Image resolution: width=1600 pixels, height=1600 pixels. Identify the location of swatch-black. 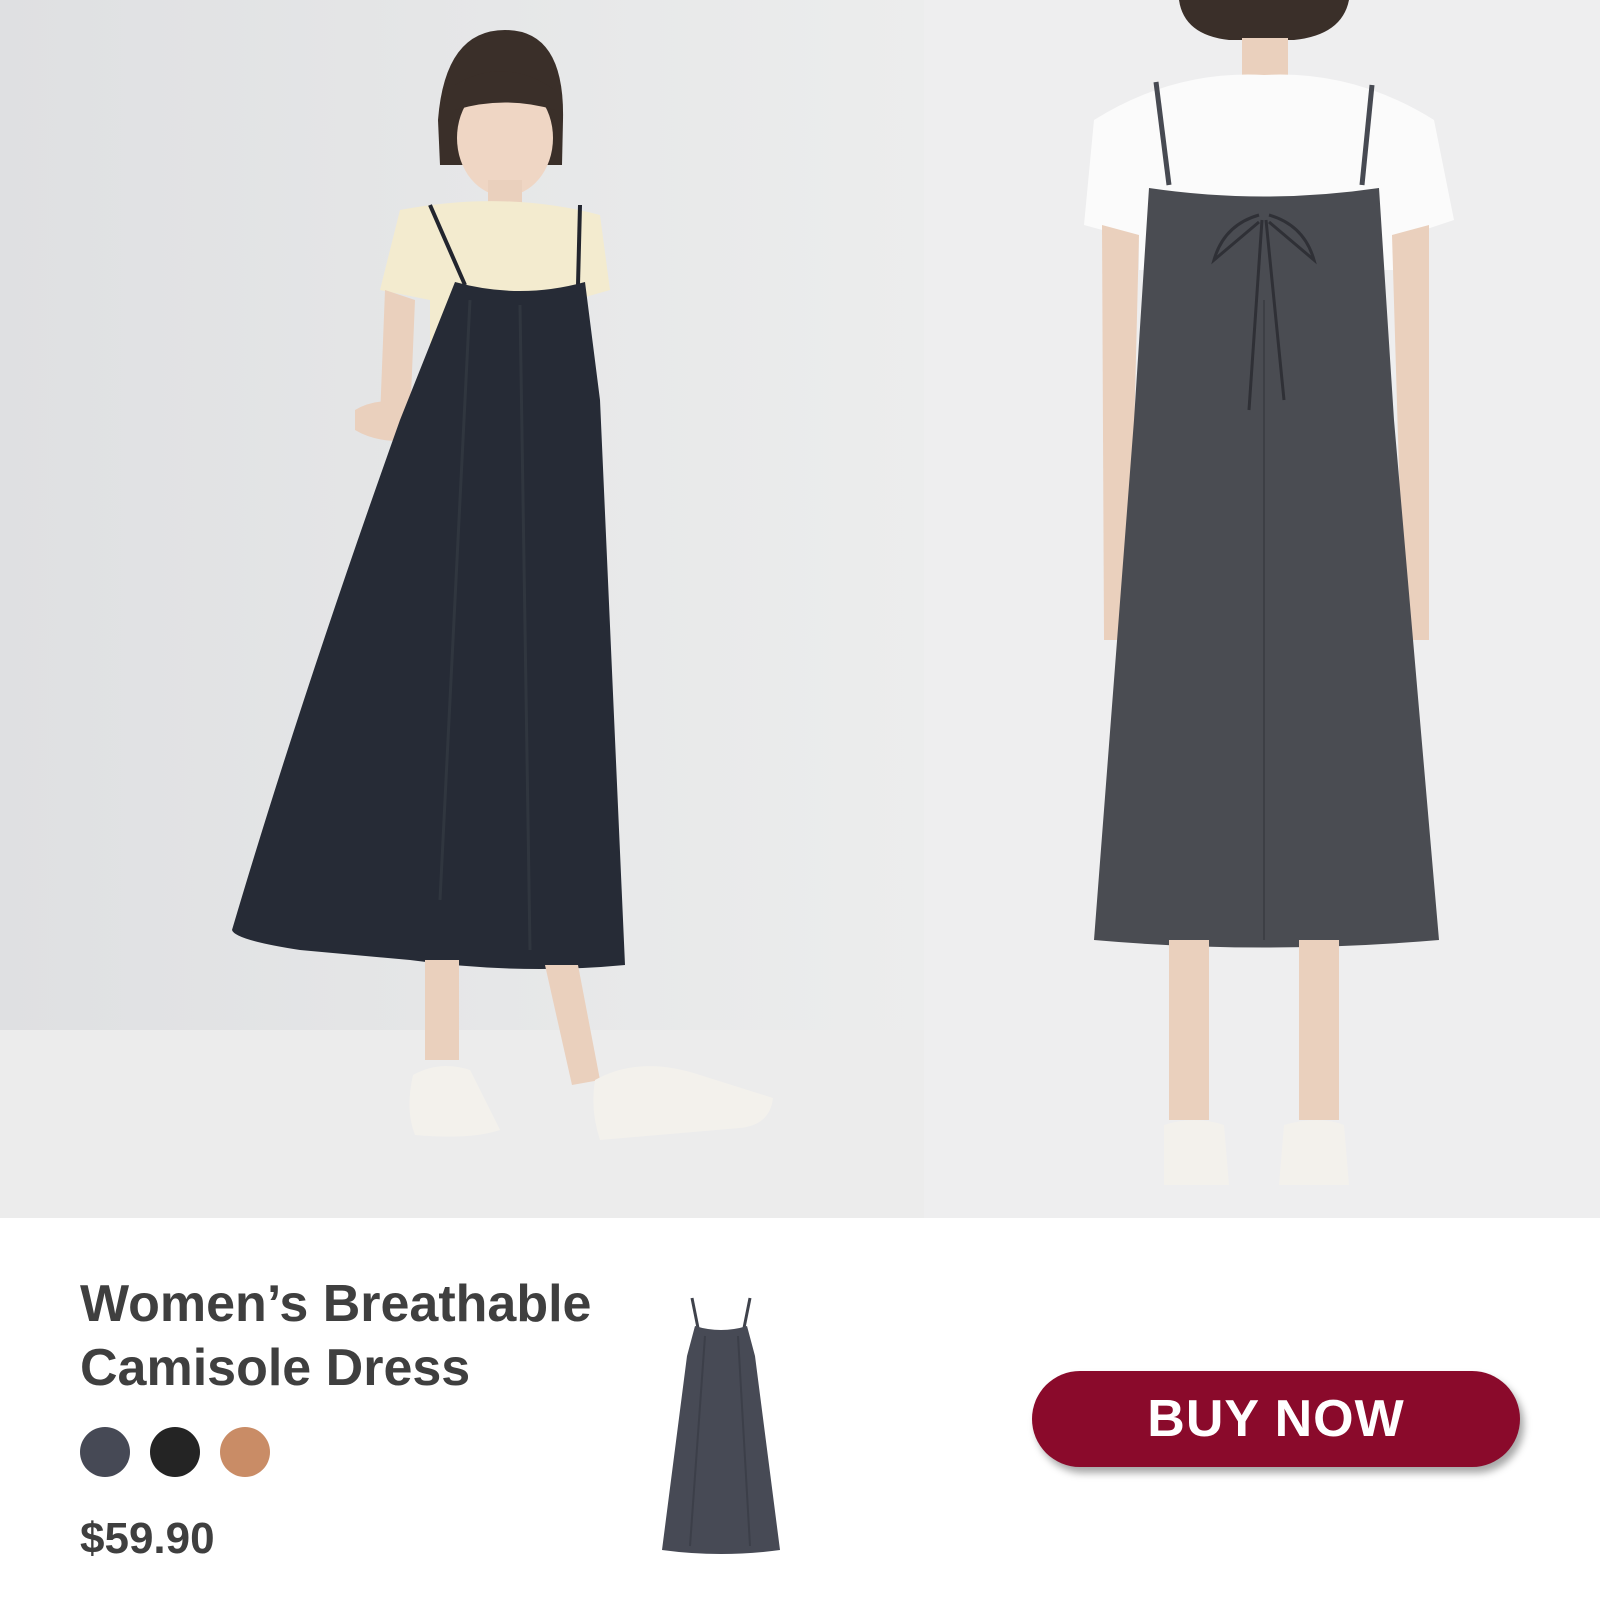
(175, 1452).